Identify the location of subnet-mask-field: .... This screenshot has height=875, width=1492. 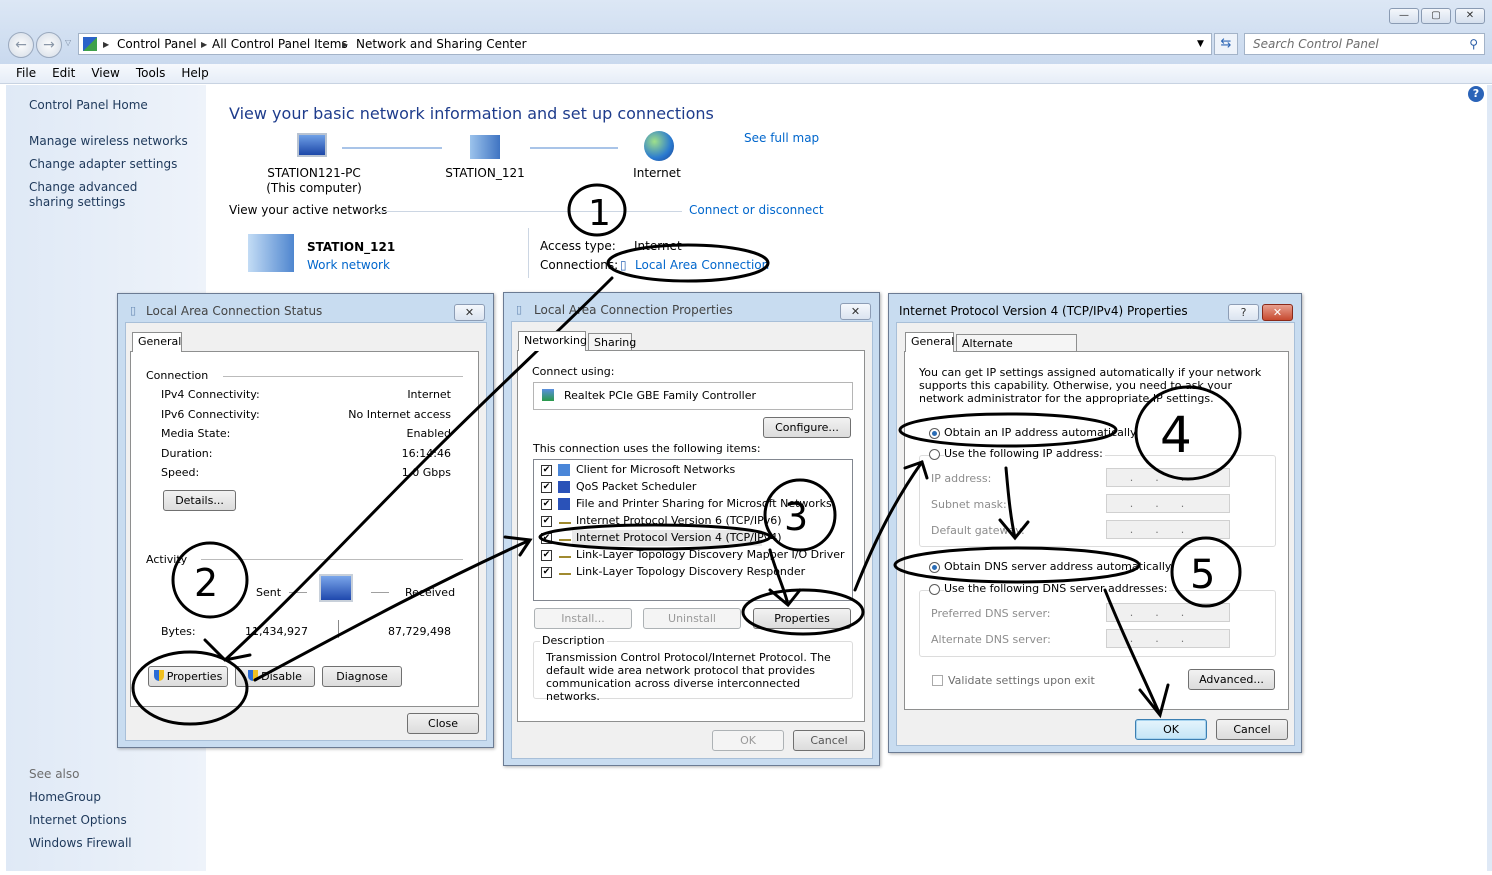
(1168, 503).